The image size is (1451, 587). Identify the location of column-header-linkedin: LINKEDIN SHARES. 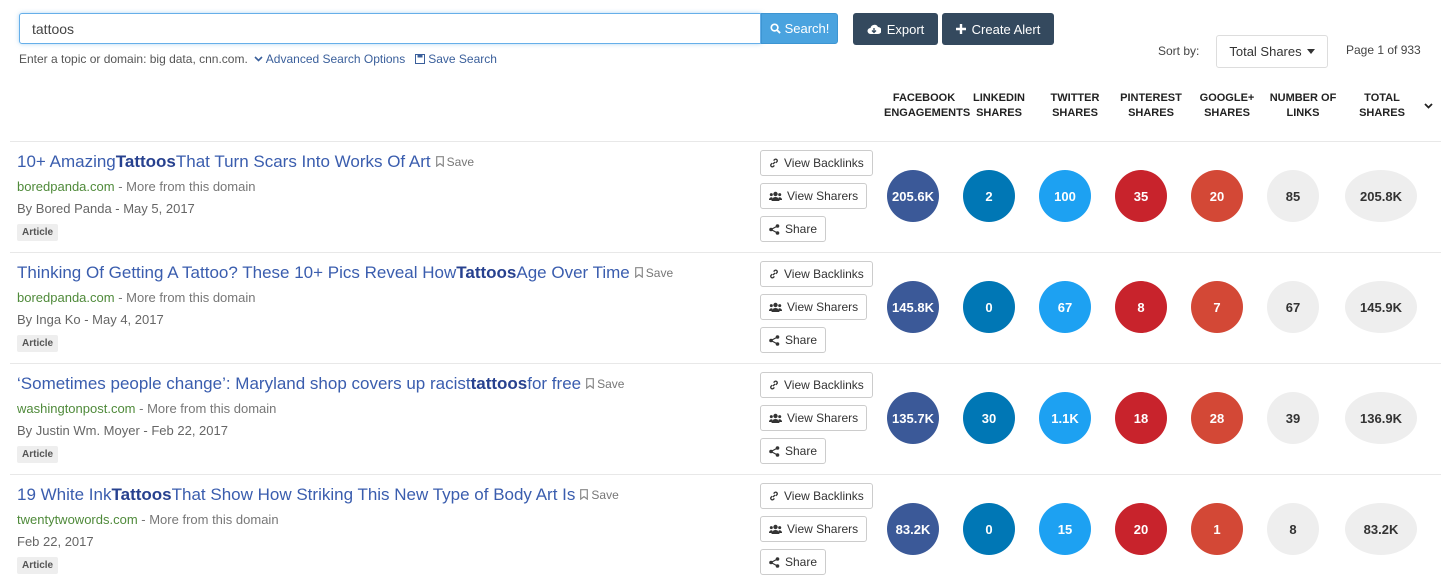
(999, 106).